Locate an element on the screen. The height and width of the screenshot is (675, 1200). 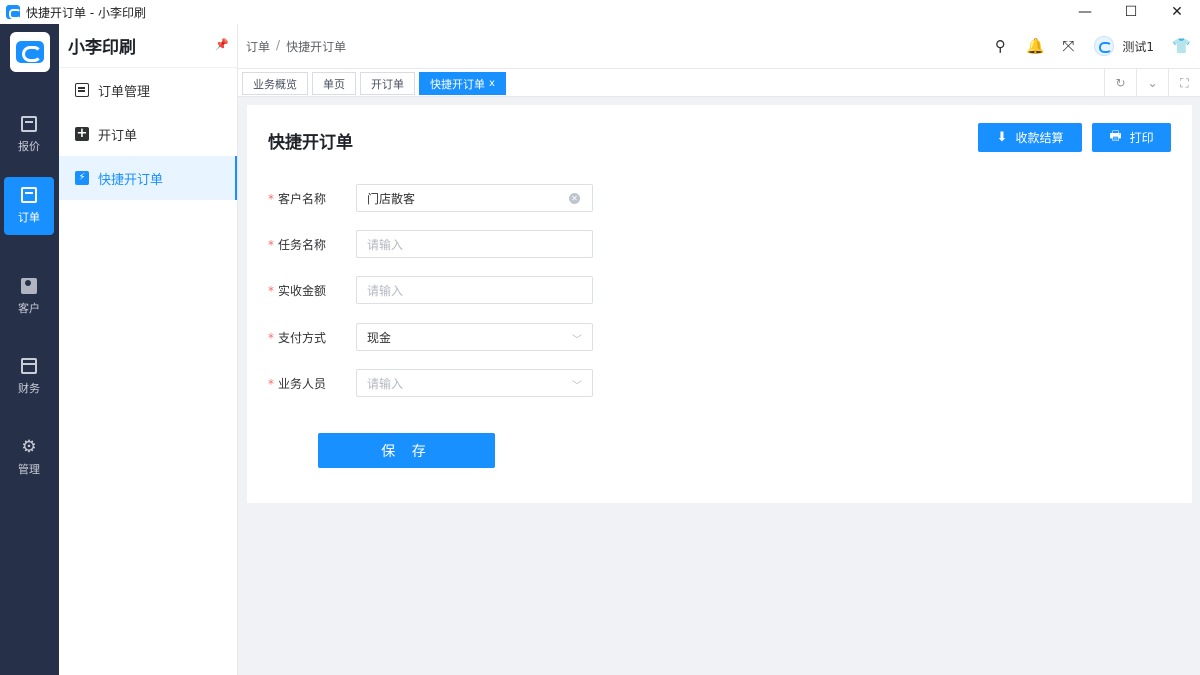
minimize-button: — is located at coordinates (1085, 12).